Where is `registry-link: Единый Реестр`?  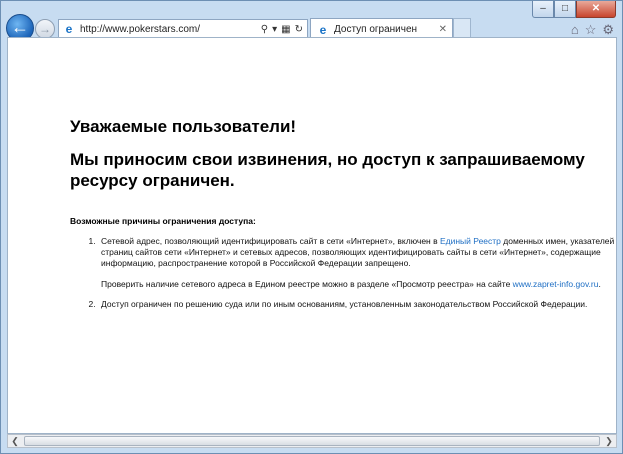
registry-link: Единый Реестр is located at coordinates (470, 241).